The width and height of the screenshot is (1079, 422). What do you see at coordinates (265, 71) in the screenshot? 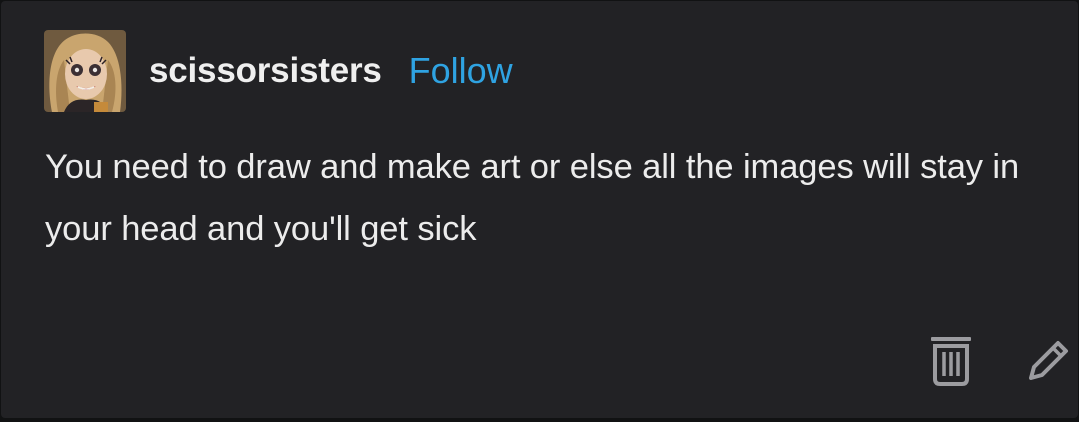
I see `username: scissorsisters` at bounding box center [265, 71].